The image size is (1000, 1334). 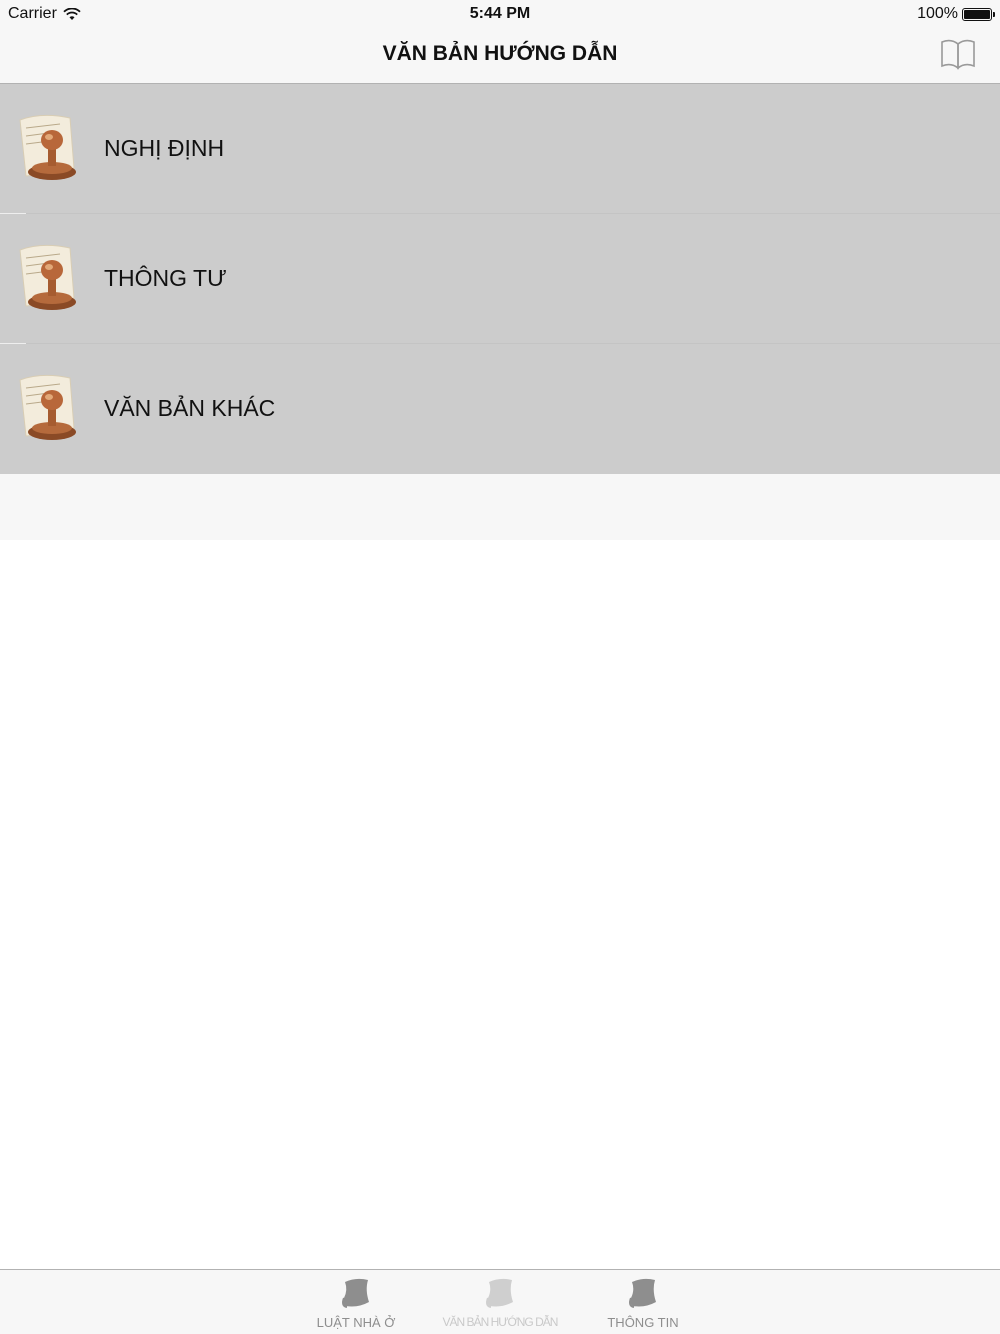 I want to click on tab-bar: LUẬT NHÀ Ở VĂN BẢN HƯỚNG DẪN THÔNG TIN, so click(x=500, y=1301).